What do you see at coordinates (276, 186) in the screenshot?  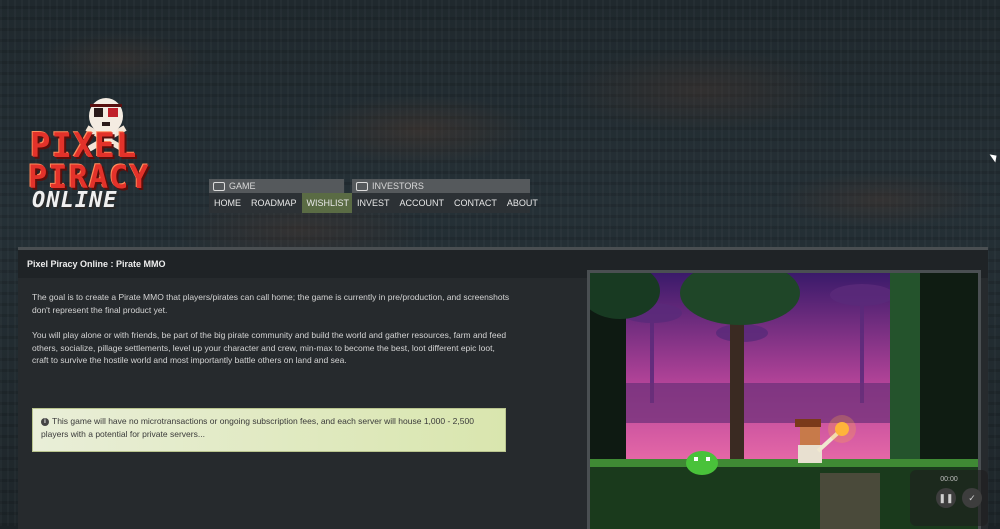 I see `nav-header-game: GAME` at bounding box center [276, 186].